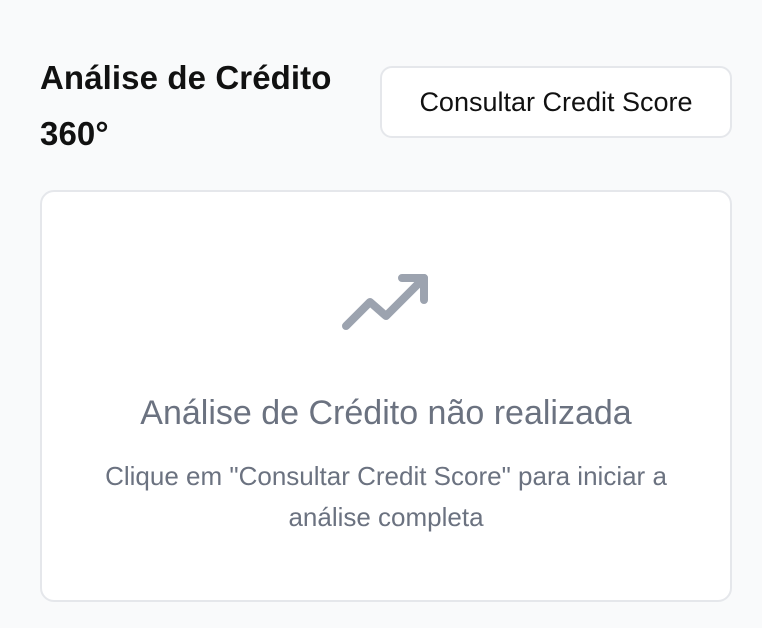 Image resolution: width=762 pixels, height=628 pixels. I want to click on page-title: Análise de Crédito 360°, so click(186, 105).